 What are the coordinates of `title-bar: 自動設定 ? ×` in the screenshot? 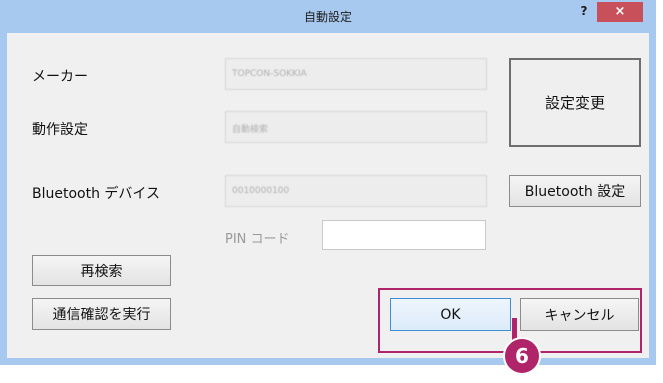 It's located at (328, 16).